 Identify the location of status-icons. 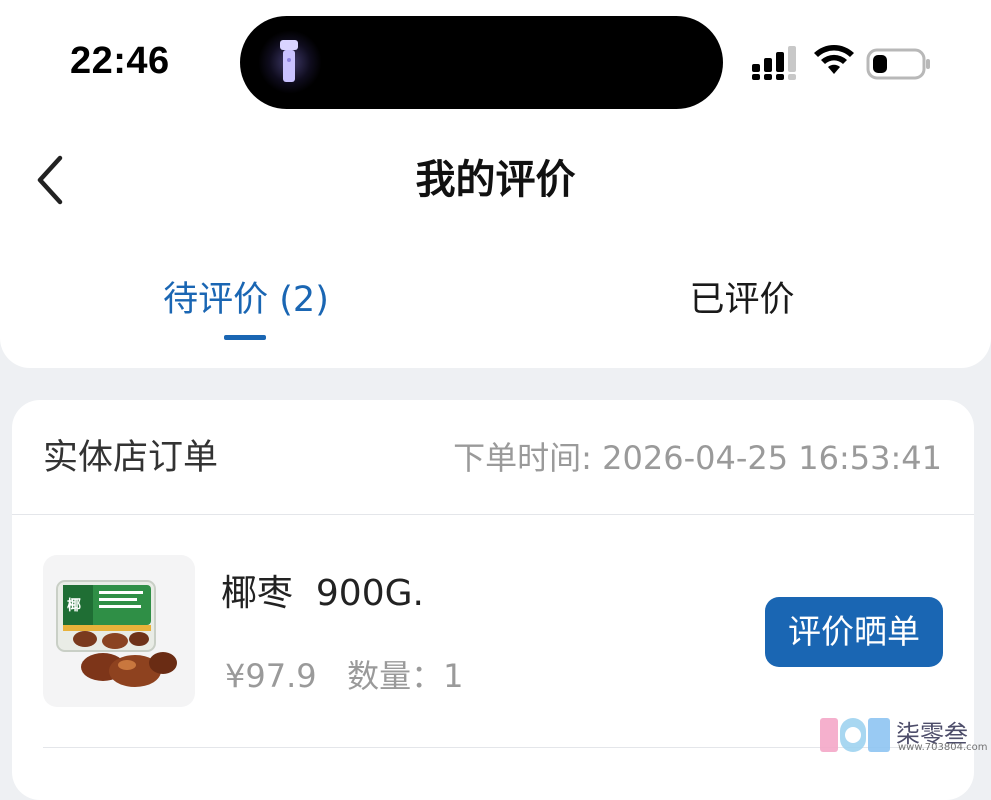
(844, 64).